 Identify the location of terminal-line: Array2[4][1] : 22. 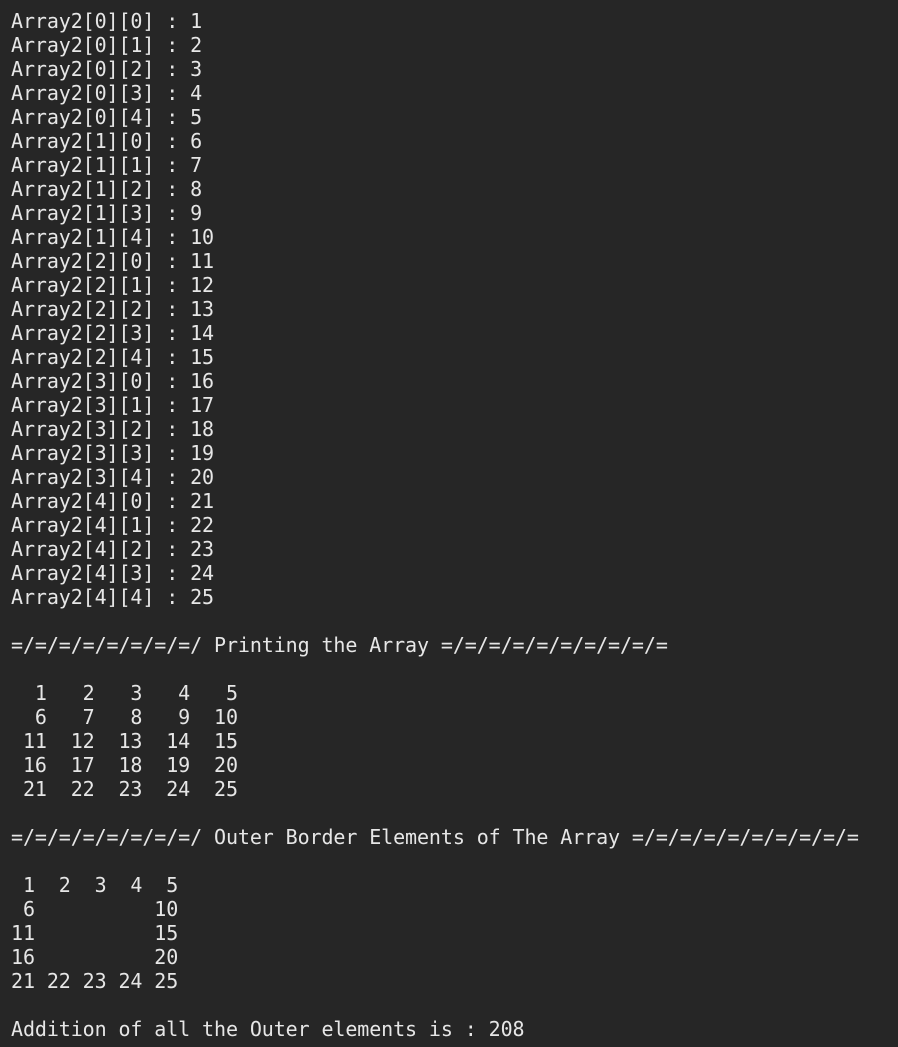
(112, 525).